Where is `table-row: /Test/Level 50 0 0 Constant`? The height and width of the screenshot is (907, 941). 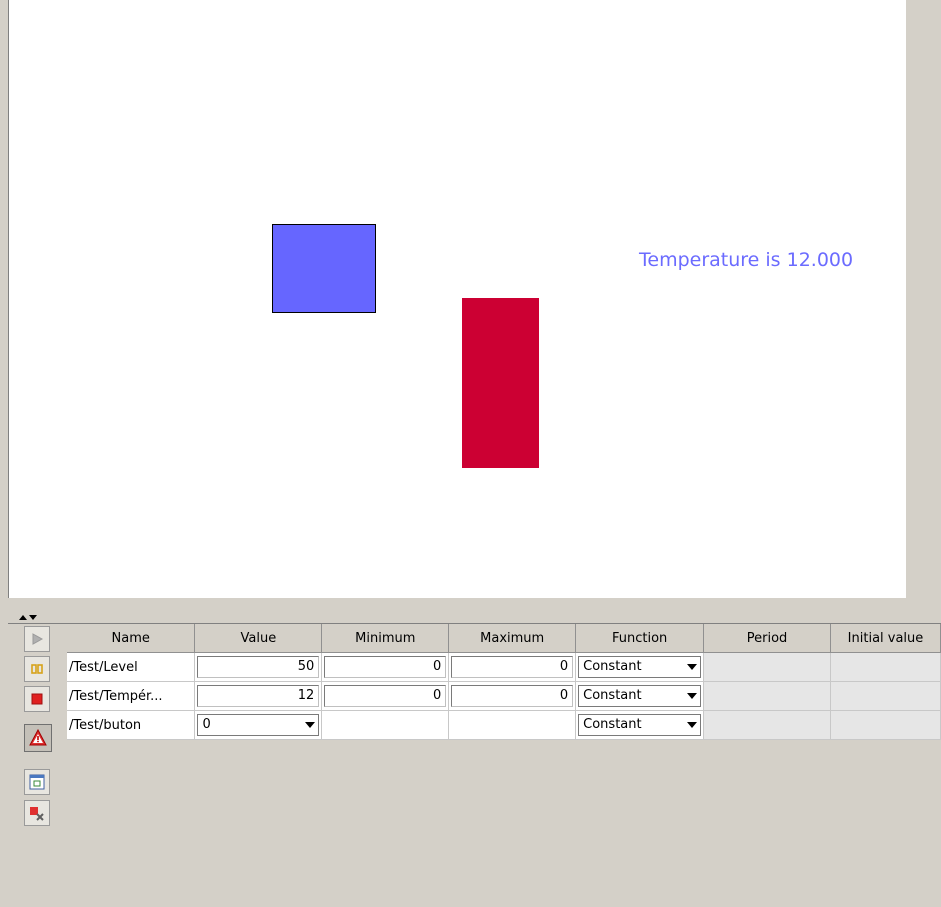 table-row: /Test/Level 50 0 0 Constant is located at coordinates (504, 667).